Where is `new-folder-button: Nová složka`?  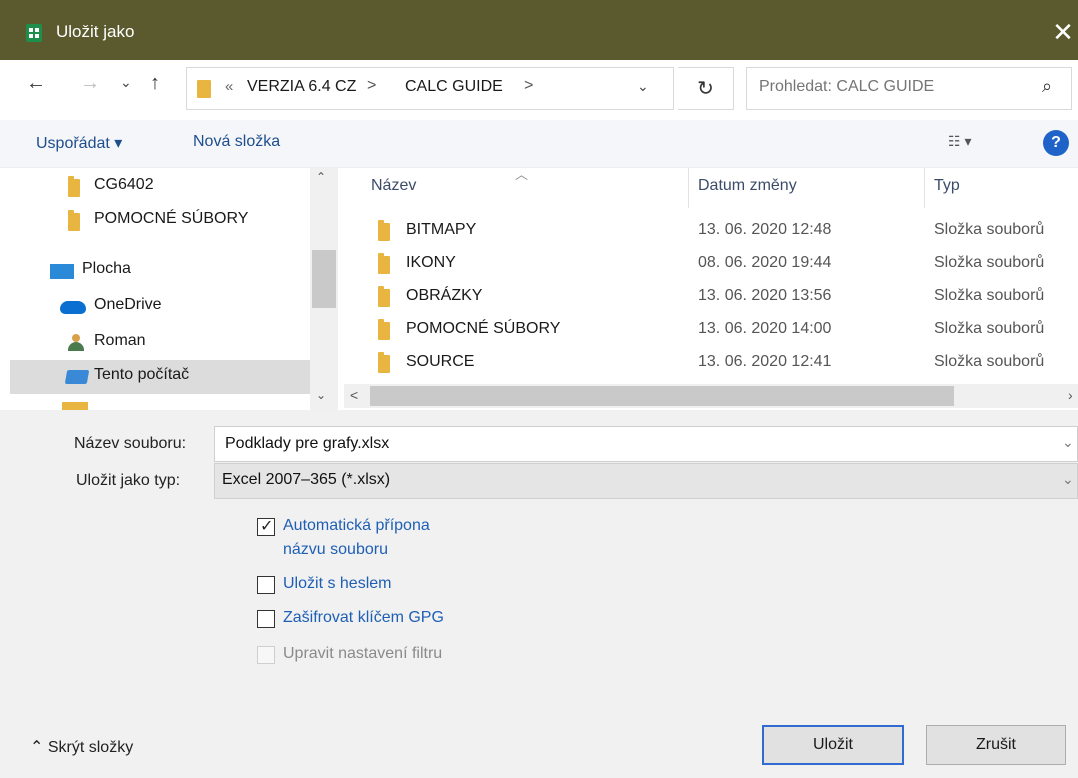 new-folder-button: Nová složka is located at coordinates (236, 142).